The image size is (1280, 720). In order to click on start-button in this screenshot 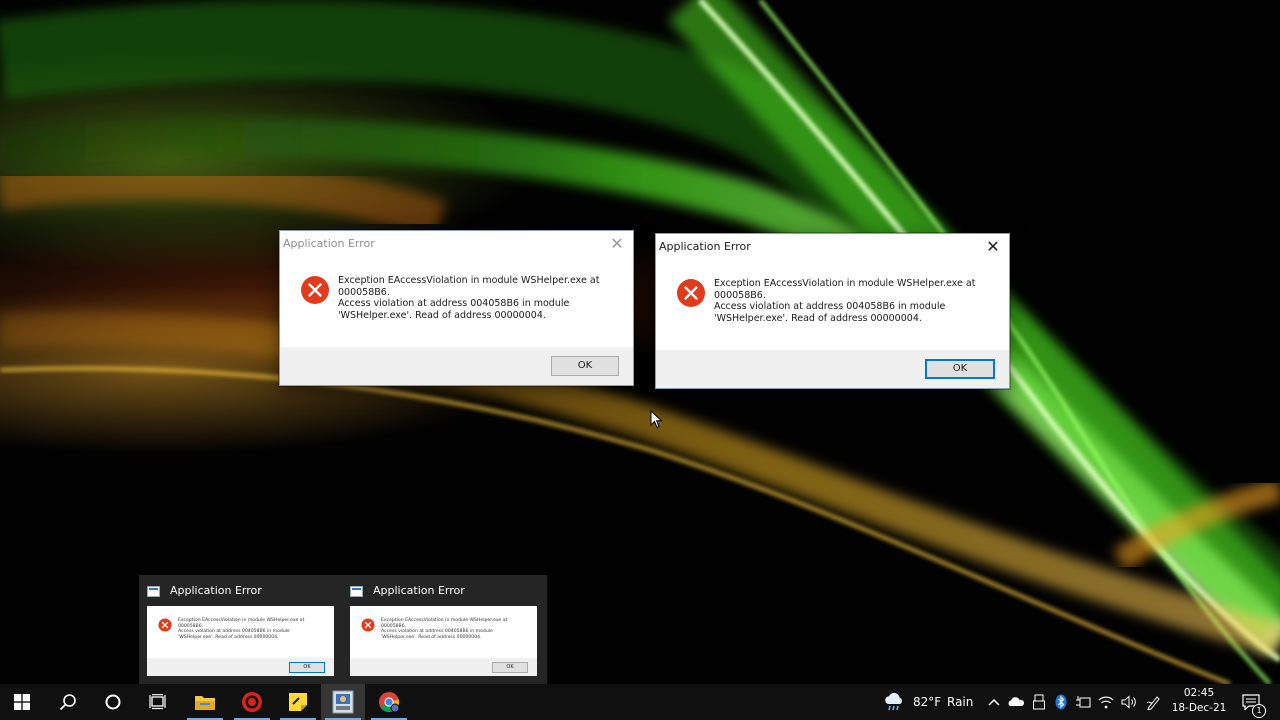, I will do `click(22, 702)`.